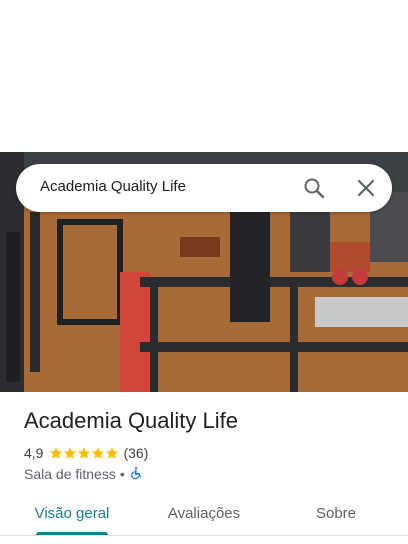  What do you see at coordinates (34, 453) in the screenshot?
I see `rating-value: 4,9` at bounding box center [34, 453].